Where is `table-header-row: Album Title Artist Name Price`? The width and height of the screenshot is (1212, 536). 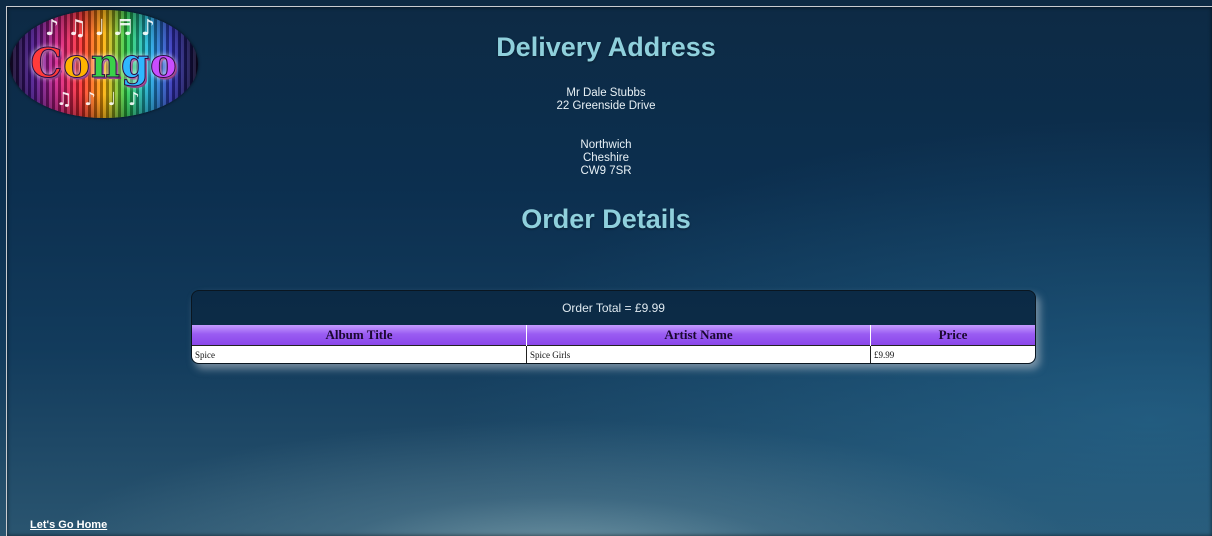 table-header-row: Album Title Artist Name Price is located at coordinates (613, 335).